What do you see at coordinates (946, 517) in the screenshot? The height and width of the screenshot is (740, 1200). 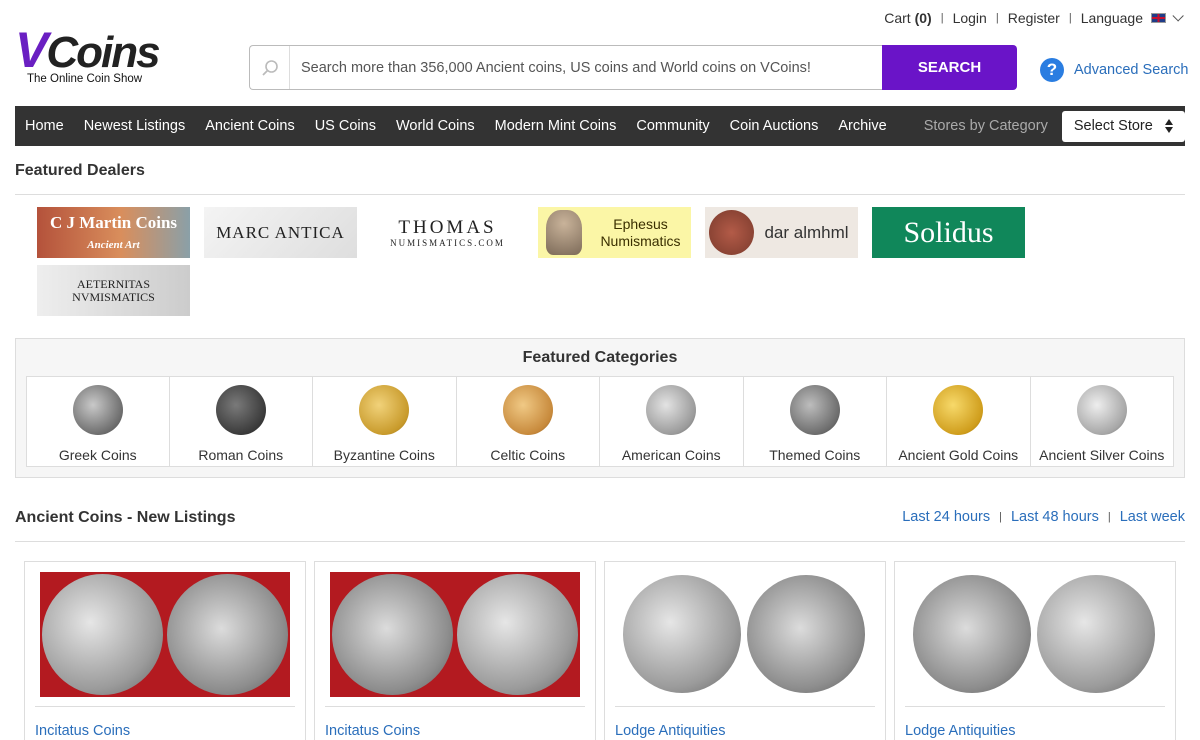 I see `filter-last-24-hours: Last 24 hours` at bounding box center [946, 517].